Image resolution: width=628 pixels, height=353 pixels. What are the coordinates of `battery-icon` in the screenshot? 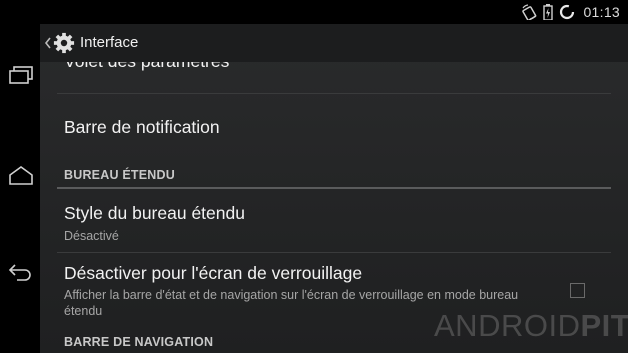 It's located at (548, 12).